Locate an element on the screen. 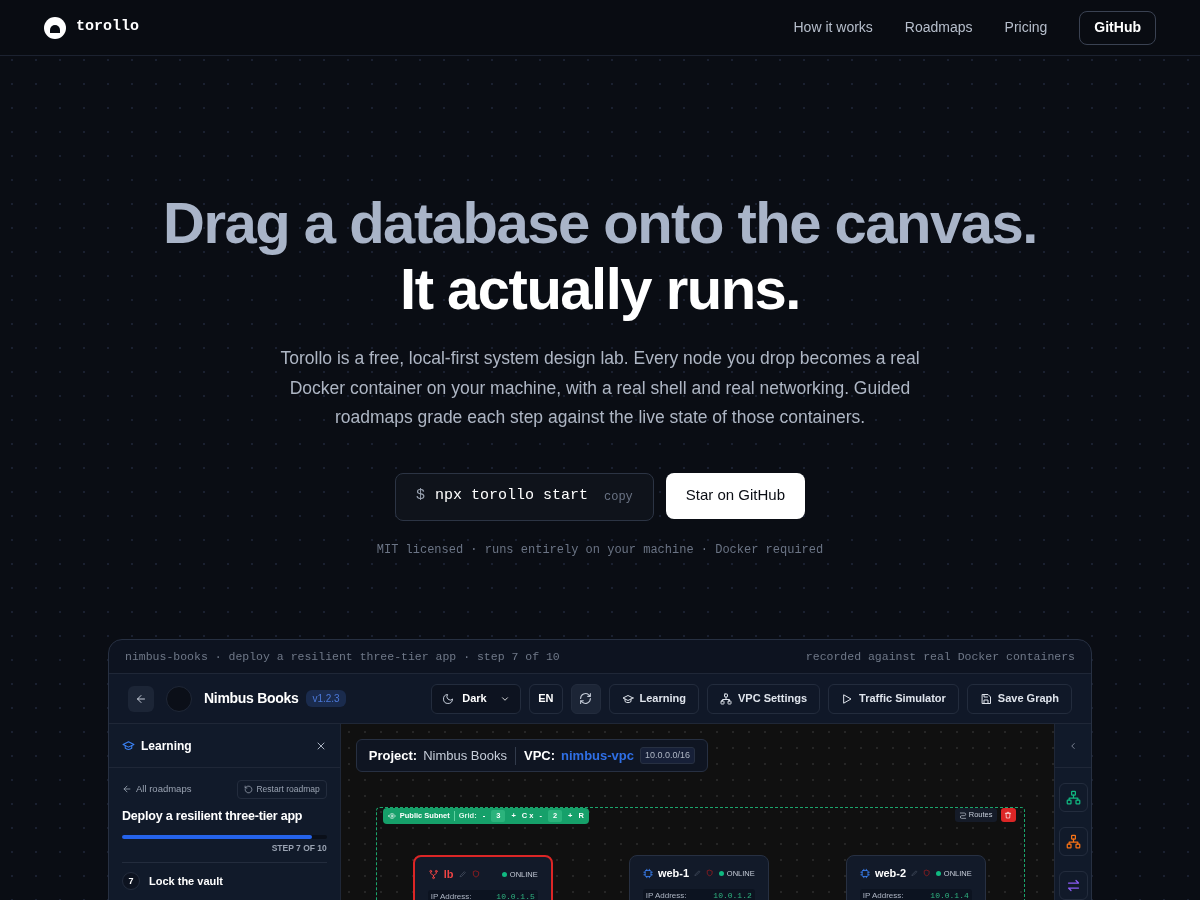  trash-icon is located at coordinates (1008, 815).